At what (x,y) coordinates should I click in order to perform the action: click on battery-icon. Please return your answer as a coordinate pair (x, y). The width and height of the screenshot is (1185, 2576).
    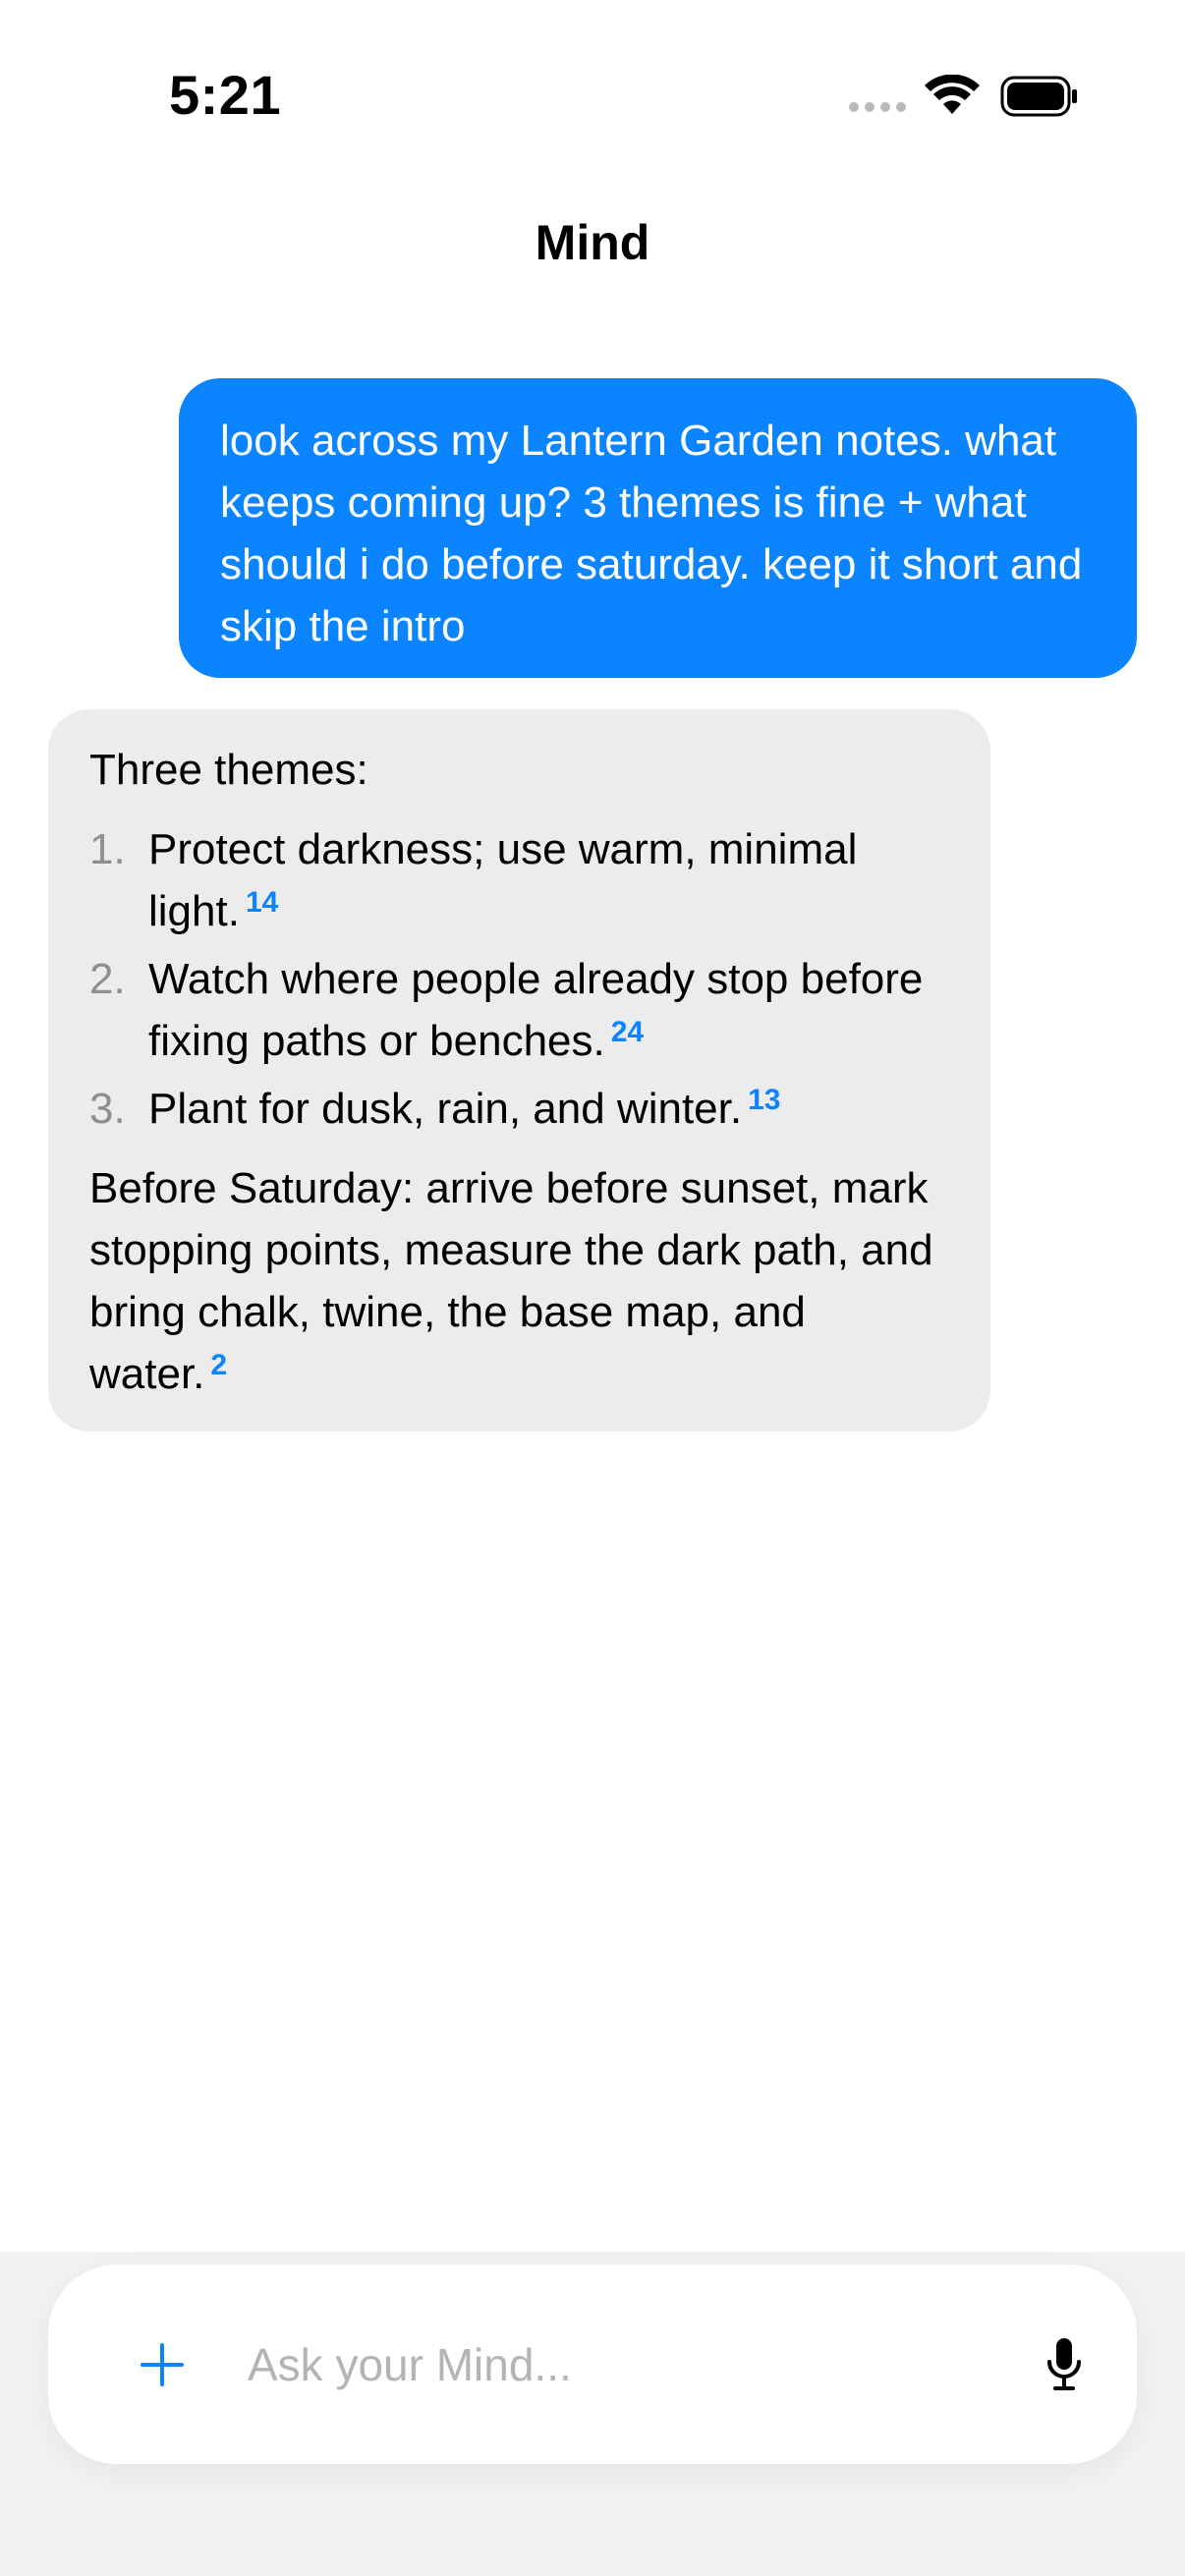
    Looking at the image, I should click on (1038, 96).